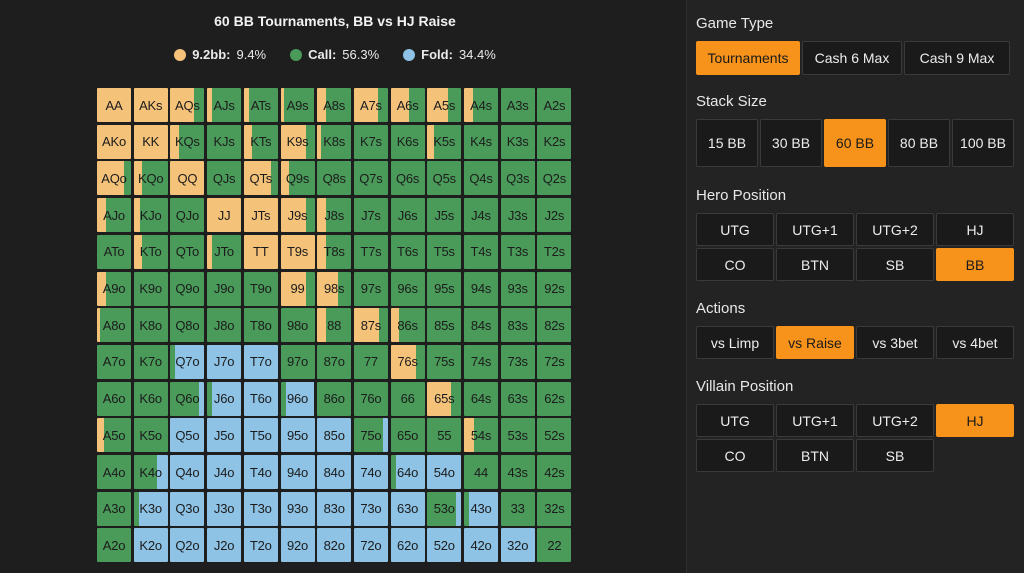 This screenshot has width=1024, height=573. Describe the element at coordinates (224, 508) in the screenshot. I see `hand-cell-J3o: J3o` at that location.